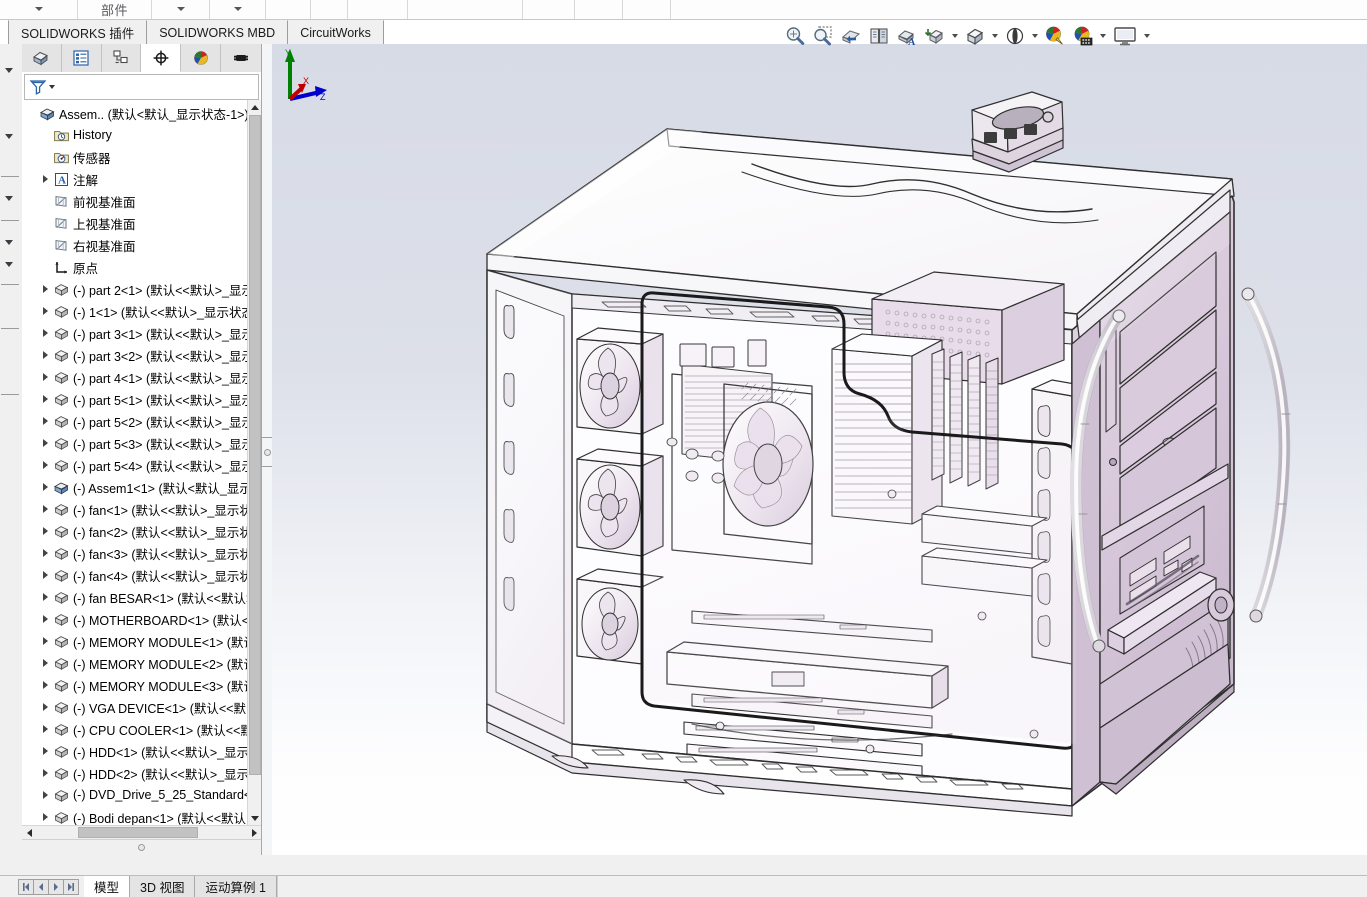 This screenshot has width=1367, height=897. I want to click on hide-show-items-dropdown, so click(955, 36).